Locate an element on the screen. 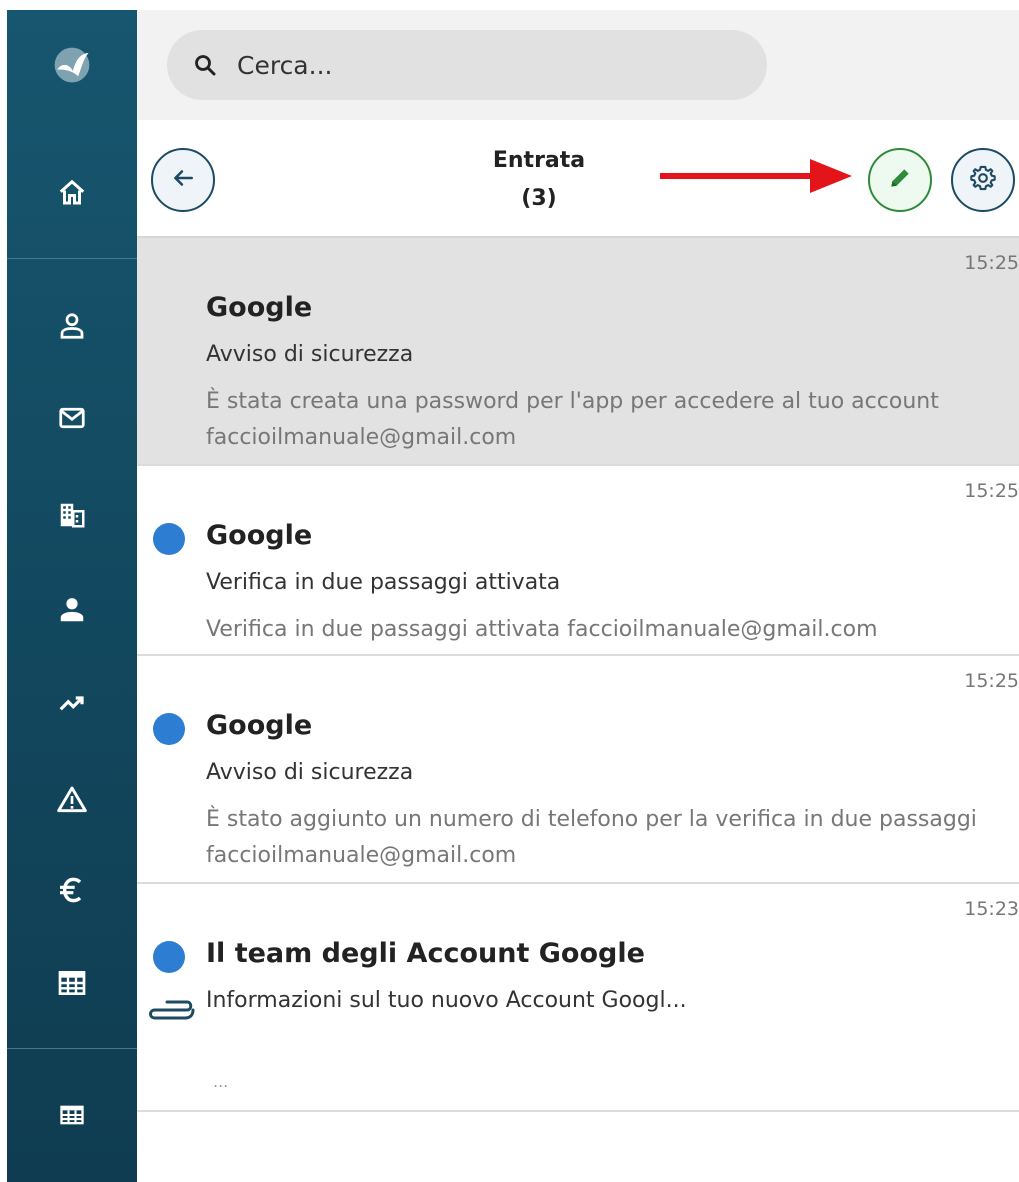 The width and height of the screenshot is (1019, 1182). inbox-header: Entrata (3) is located at coordinates (578, 179).